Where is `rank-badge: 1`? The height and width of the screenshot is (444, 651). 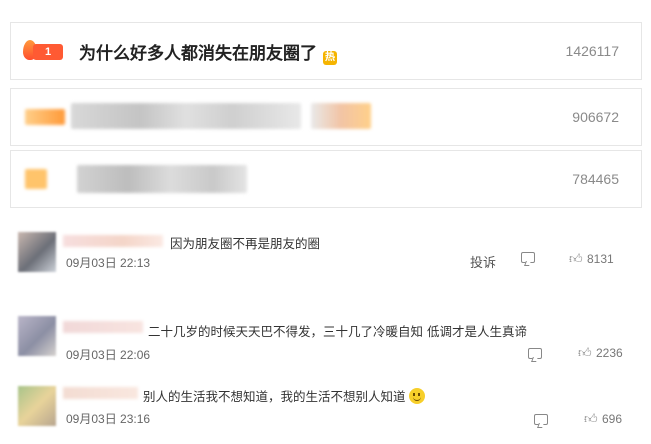
rank-badge: 1 is located at coordinates (44, 50).